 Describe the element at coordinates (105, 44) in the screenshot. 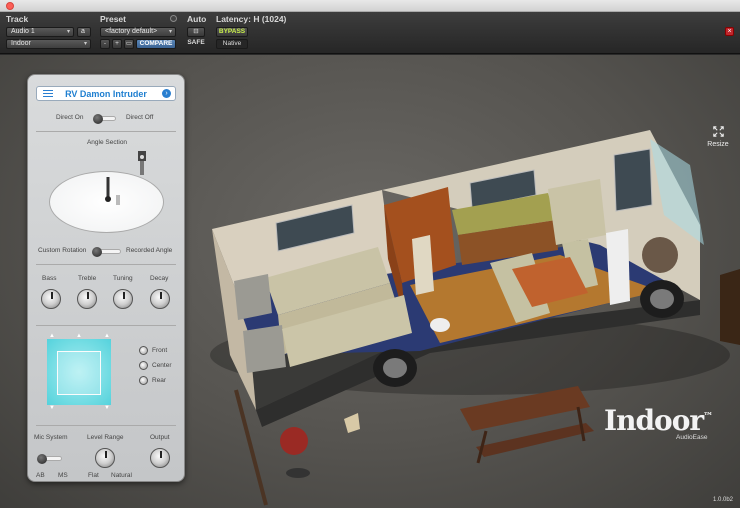

I see `preset-prev-button: -` at that location.